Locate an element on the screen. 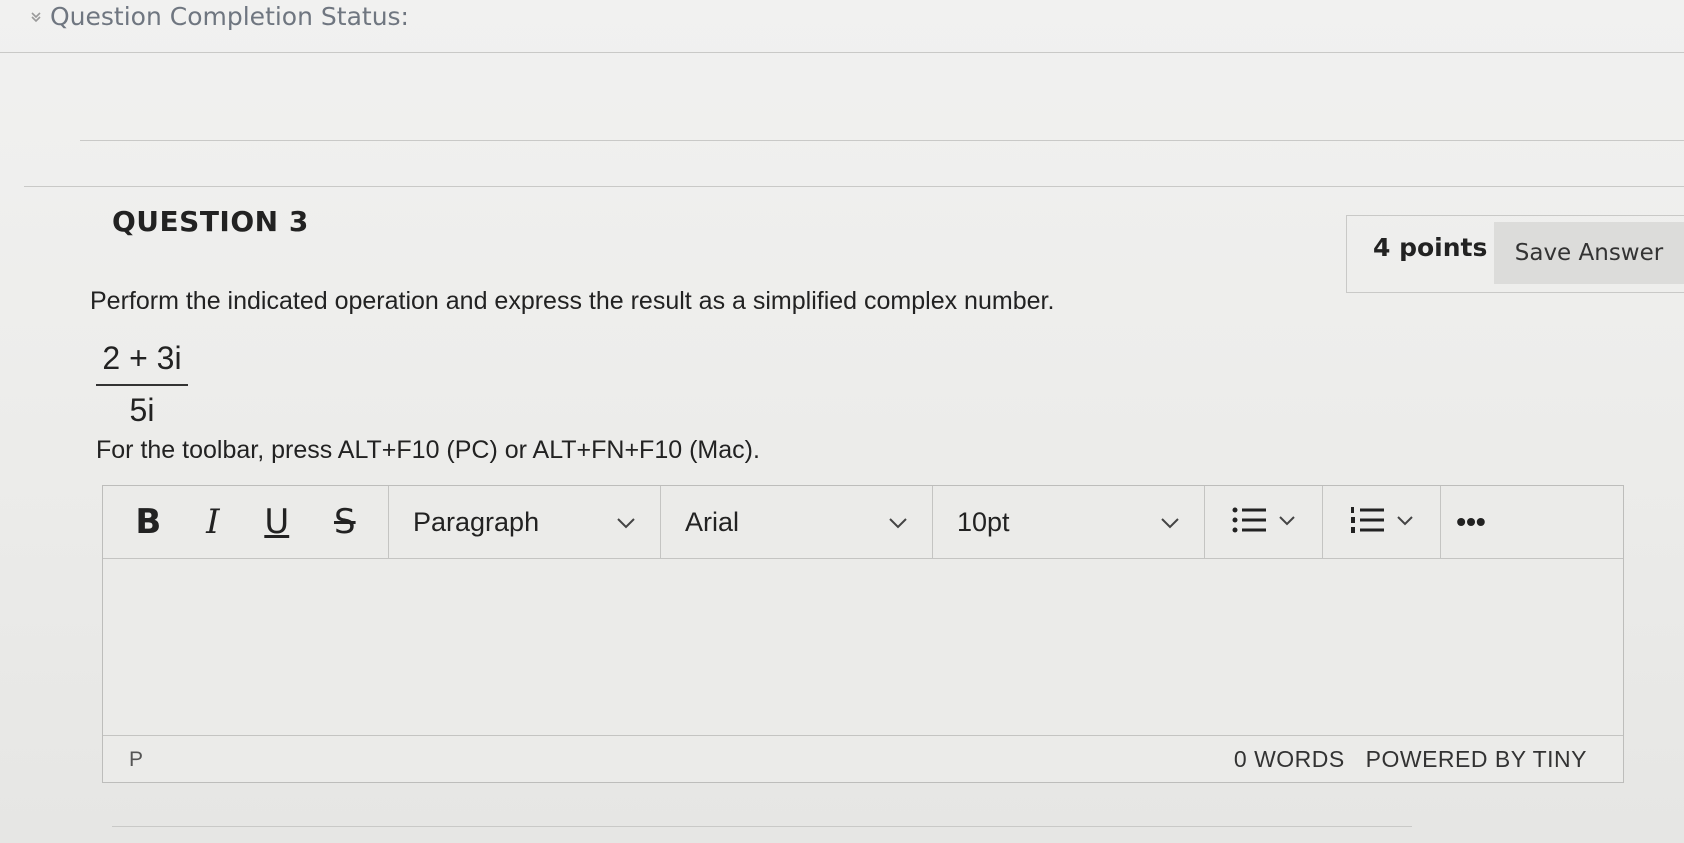  bold-button: B is located at coordinates (148, 522).